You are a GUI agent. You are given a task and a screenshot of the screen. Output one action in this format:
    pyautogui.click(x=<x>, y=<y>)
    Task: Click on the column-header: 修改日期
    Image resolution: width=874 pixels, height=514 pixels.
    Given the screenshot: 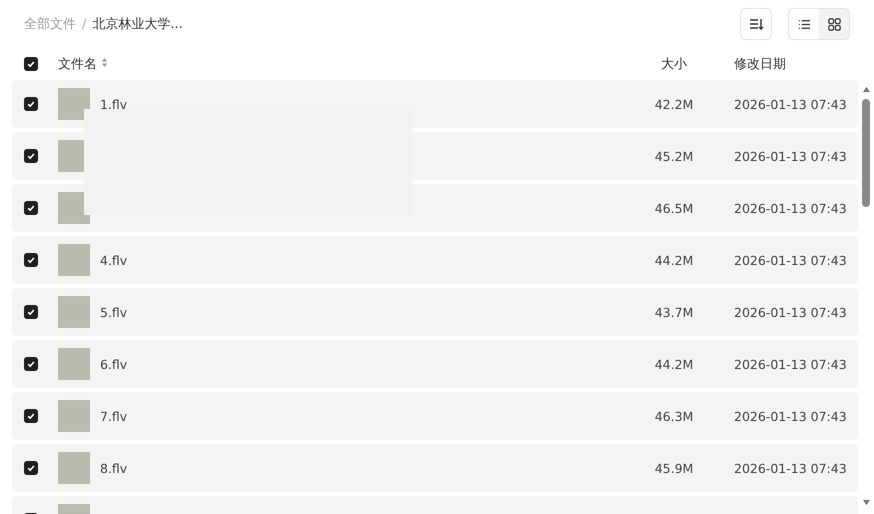 What is the action you would take?
    pyautogui.click(x=760, y=64)
    